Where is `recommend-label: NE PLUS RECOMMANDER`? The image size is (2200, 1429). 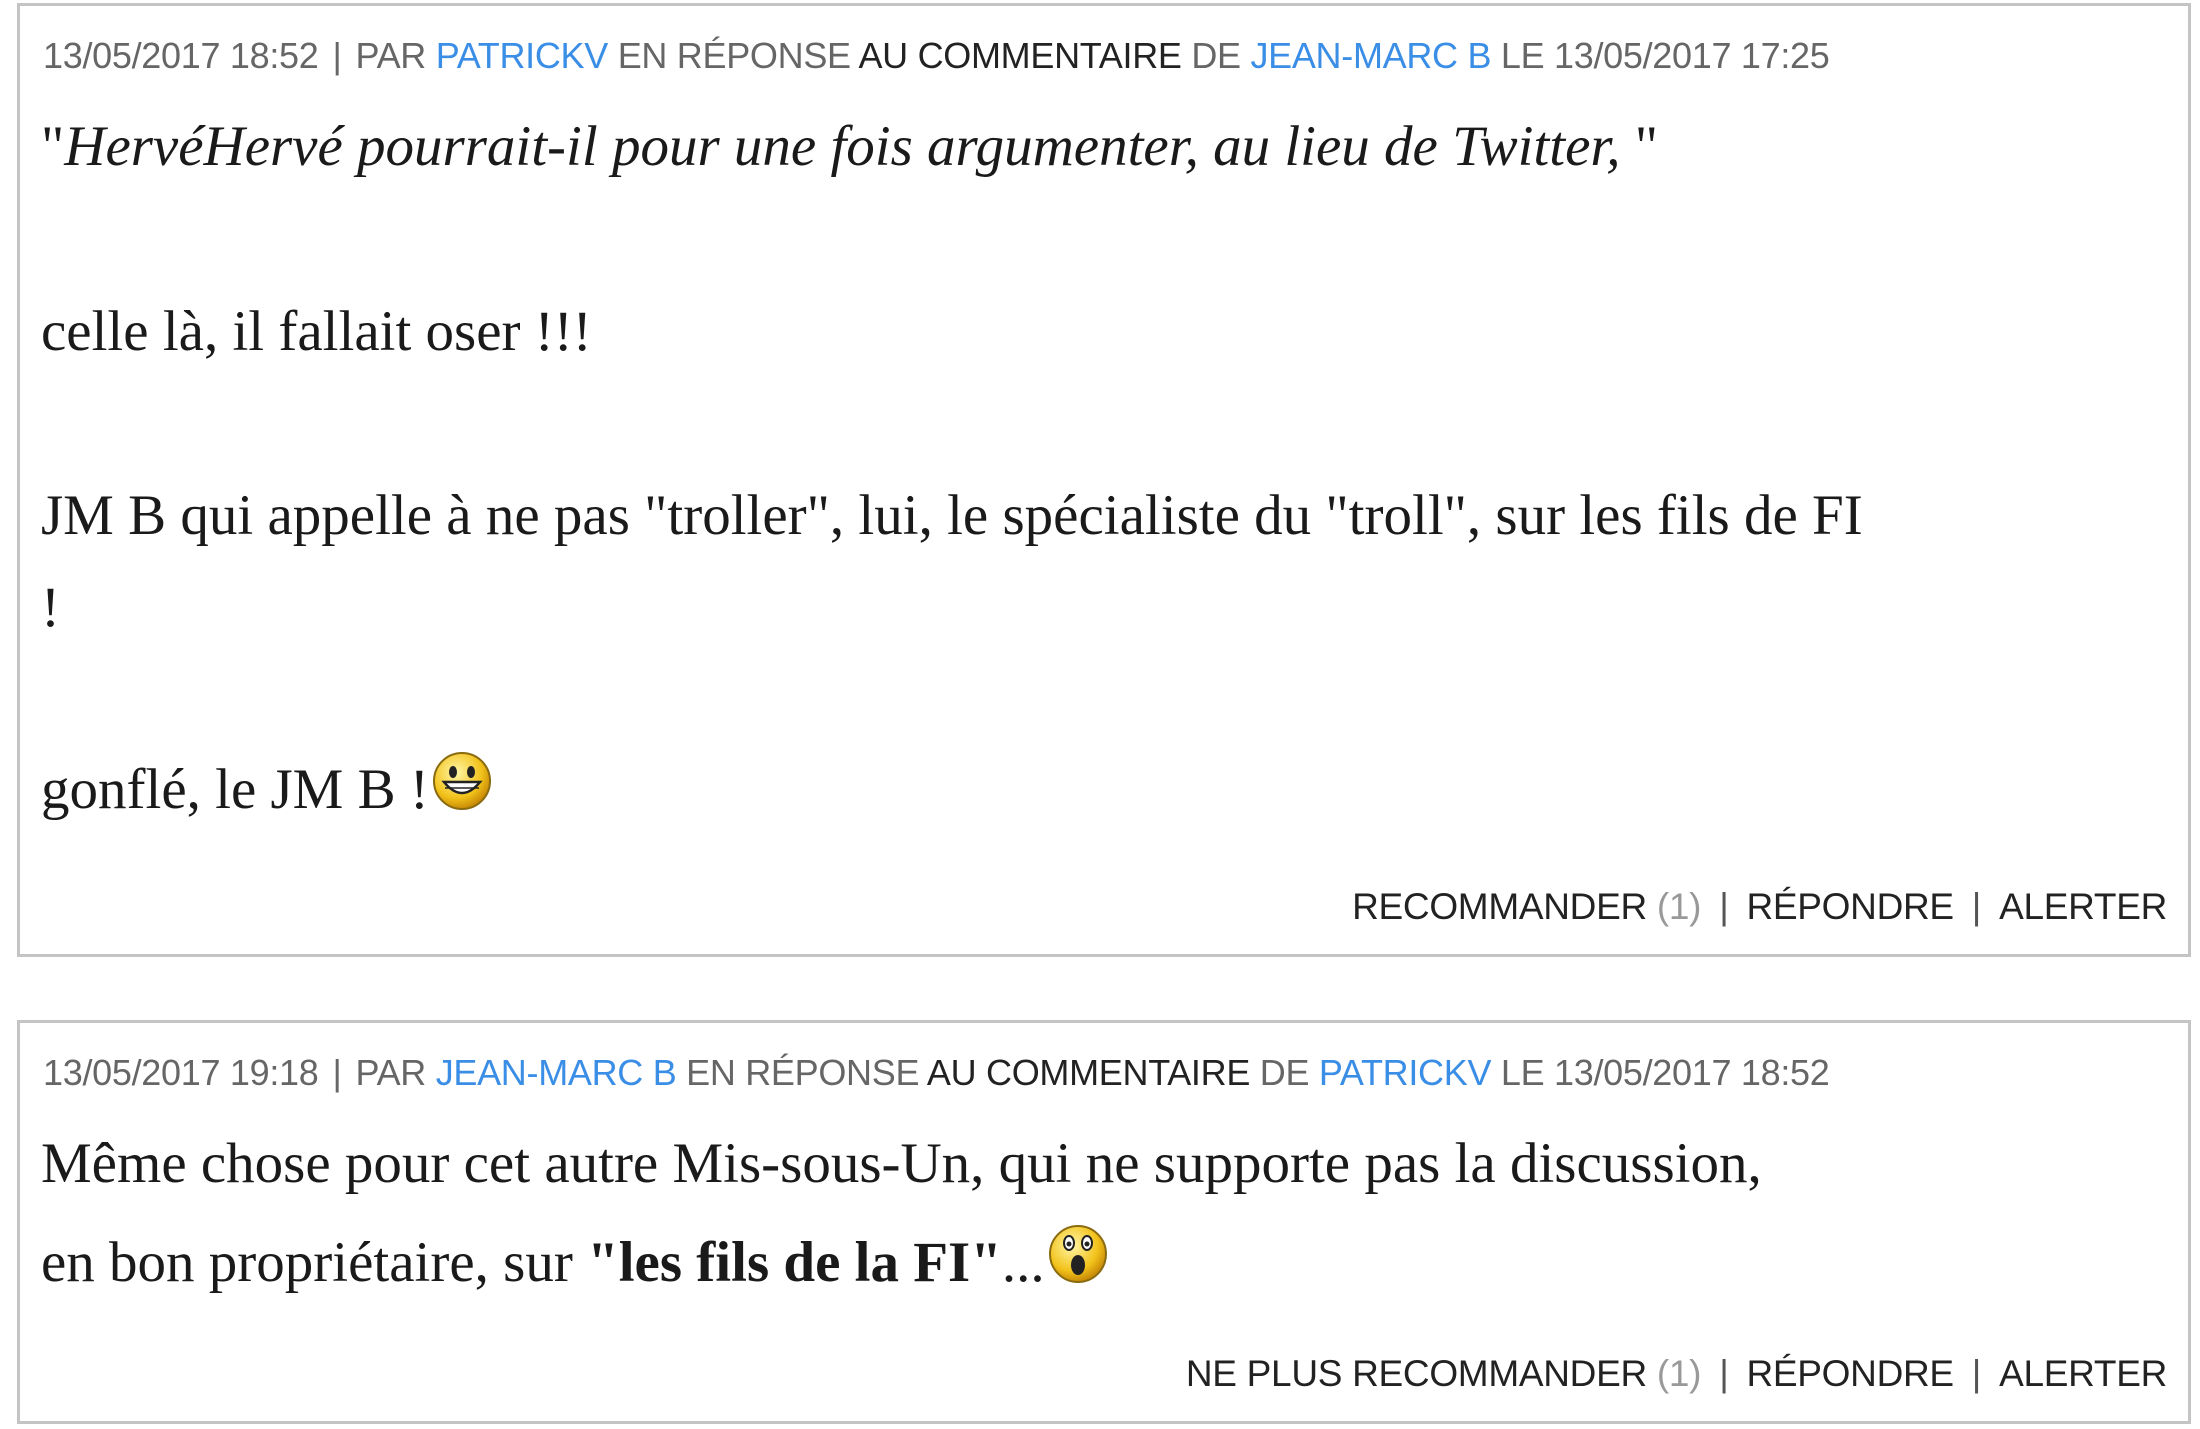
recommend-label: NE PLUS RECOMMANDER is located at coordinates (1416, 1373).